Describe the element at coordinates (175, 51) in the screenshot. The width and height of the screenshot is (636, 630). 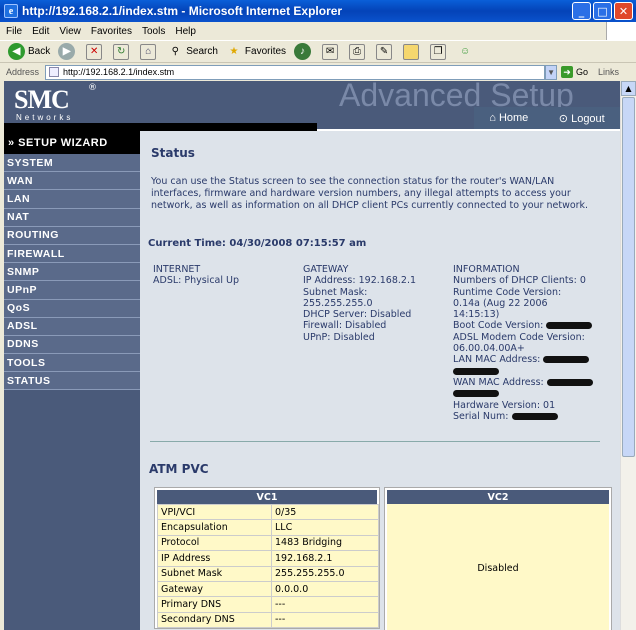
I see `search-icon: ⚲` at that location.